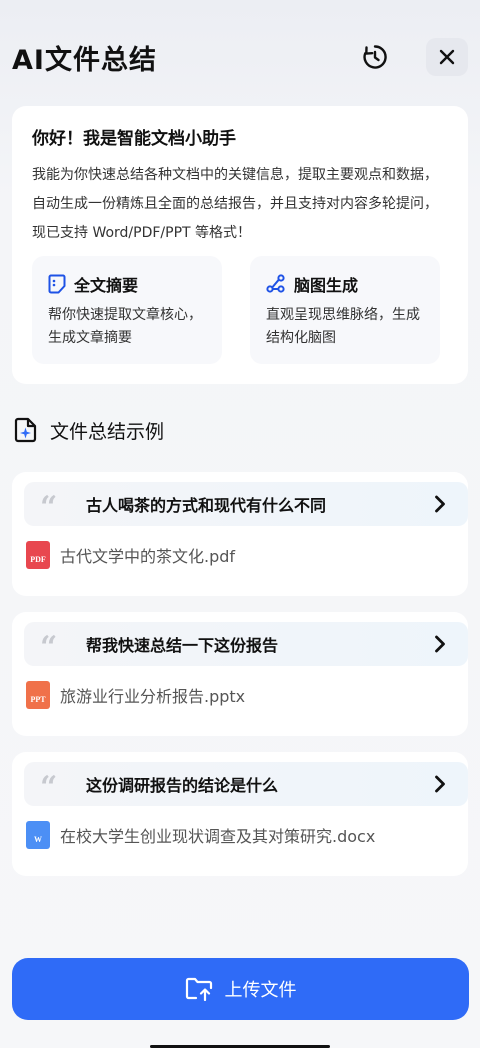  What do you see at coordinates (84, 60) in the screenshot?
I see `page-title: AI文件总结` at bounding box center [84, 60].